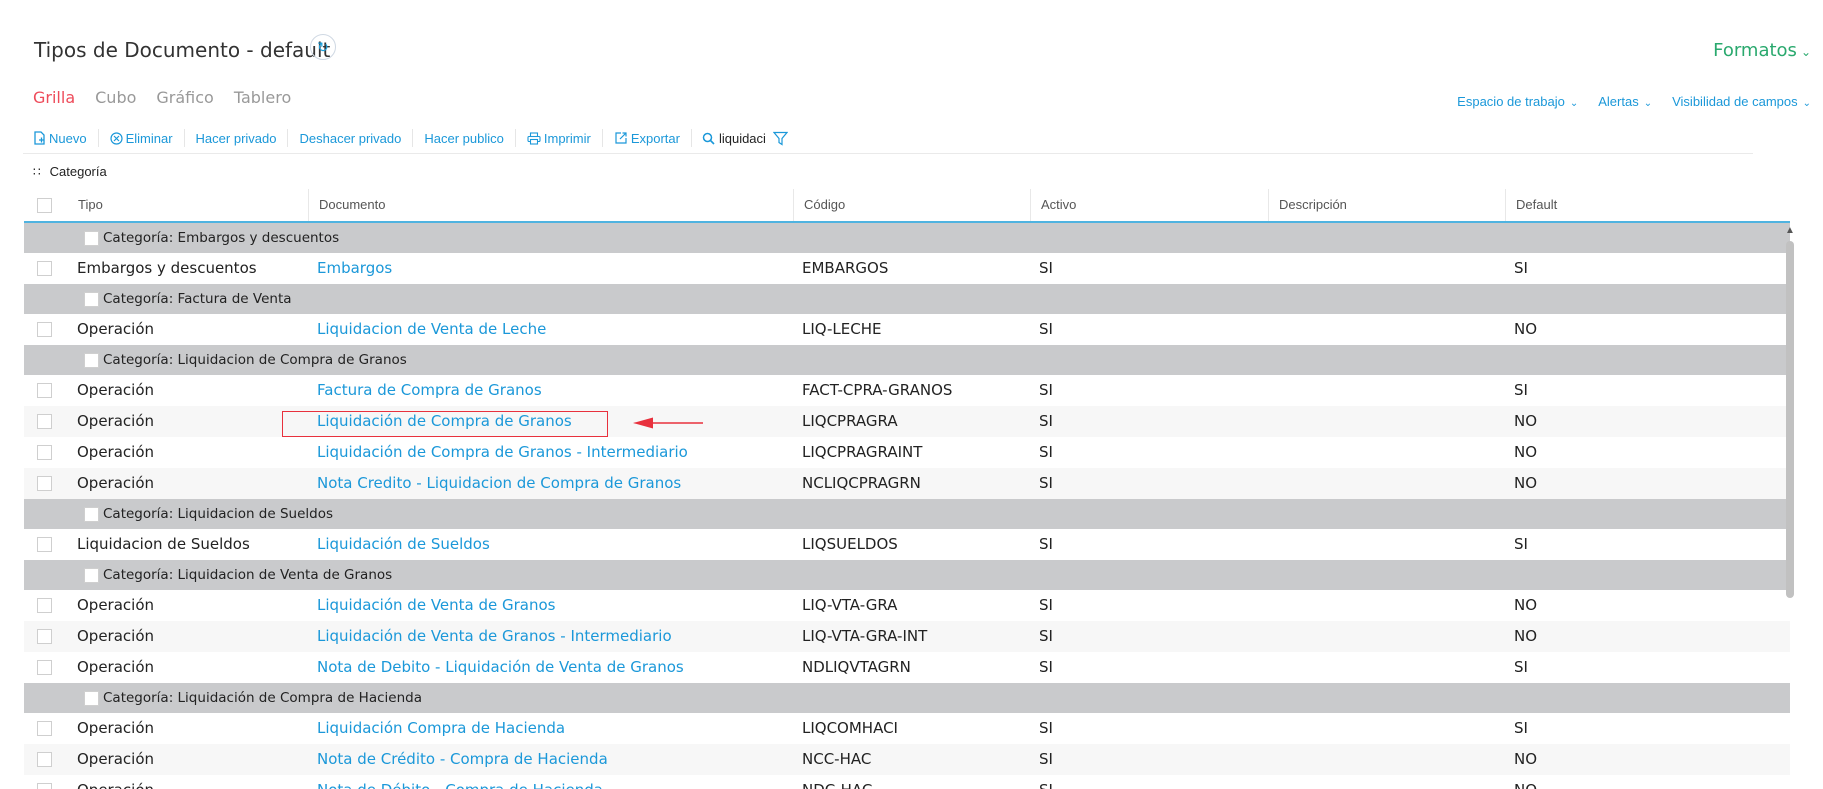 Image resolution: width=1823 pixels, height=789 pixels. I want to click on cell-codigo: NDC-HAC, so click(837, 782).